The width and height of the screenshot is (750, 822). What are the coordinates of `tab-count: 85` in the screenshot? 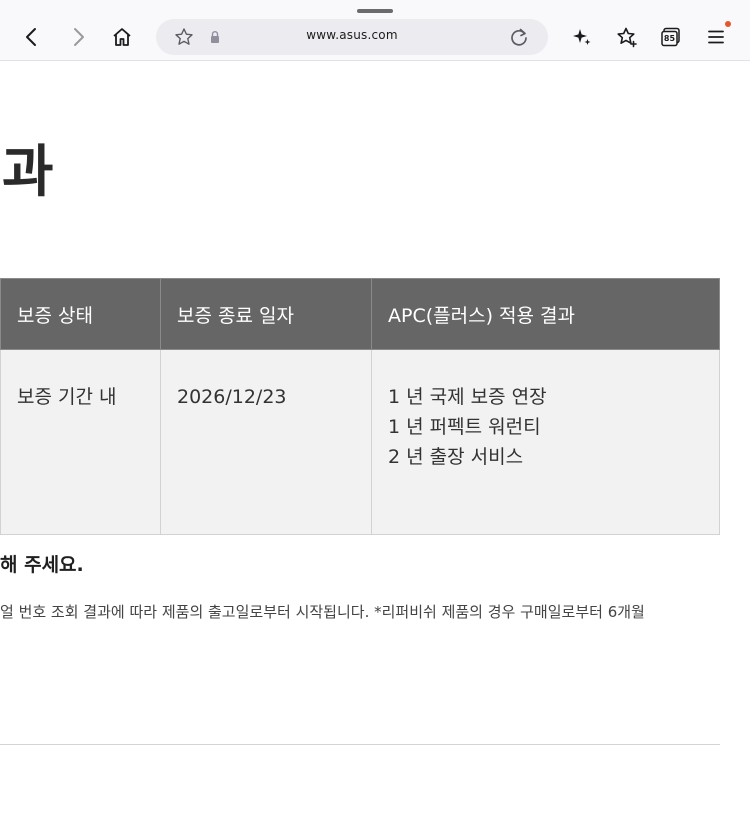 It's located at (669, 38).